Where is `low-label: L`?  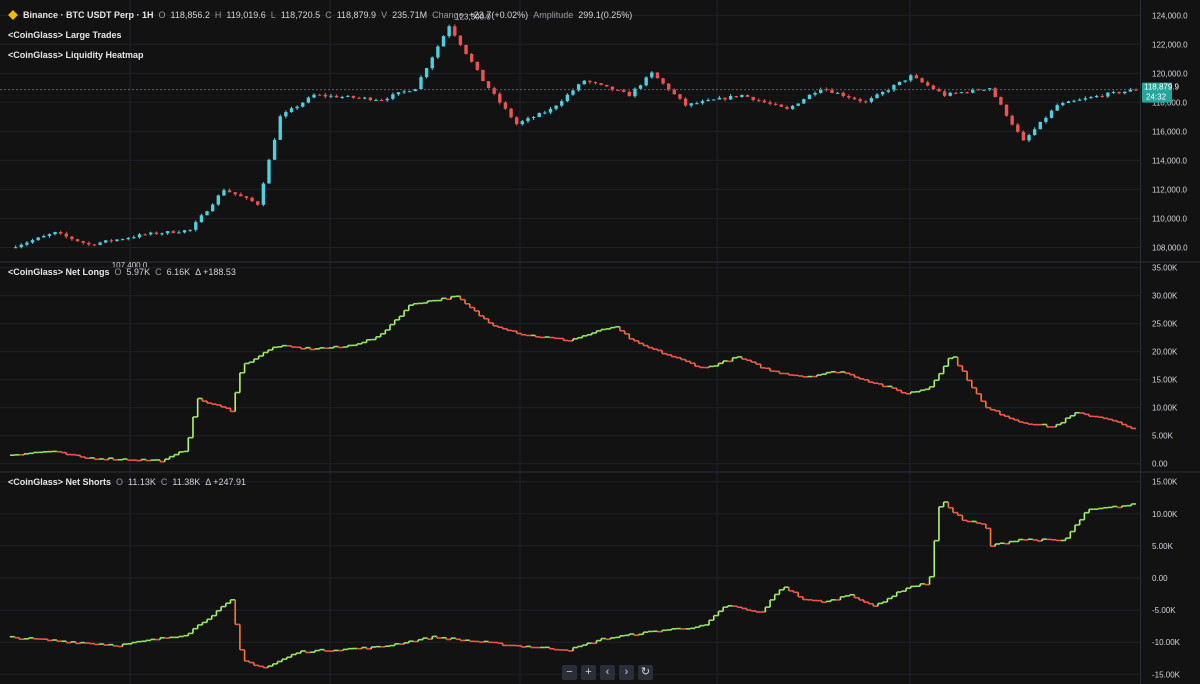 low-label: L is located at coordinates (273, 15).